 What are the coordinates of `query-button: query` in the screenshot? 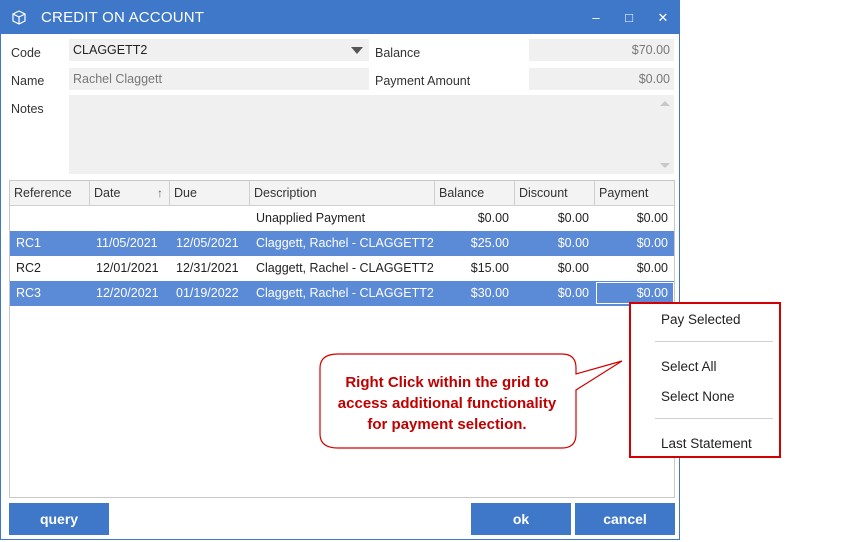 It's located at (59, 519).